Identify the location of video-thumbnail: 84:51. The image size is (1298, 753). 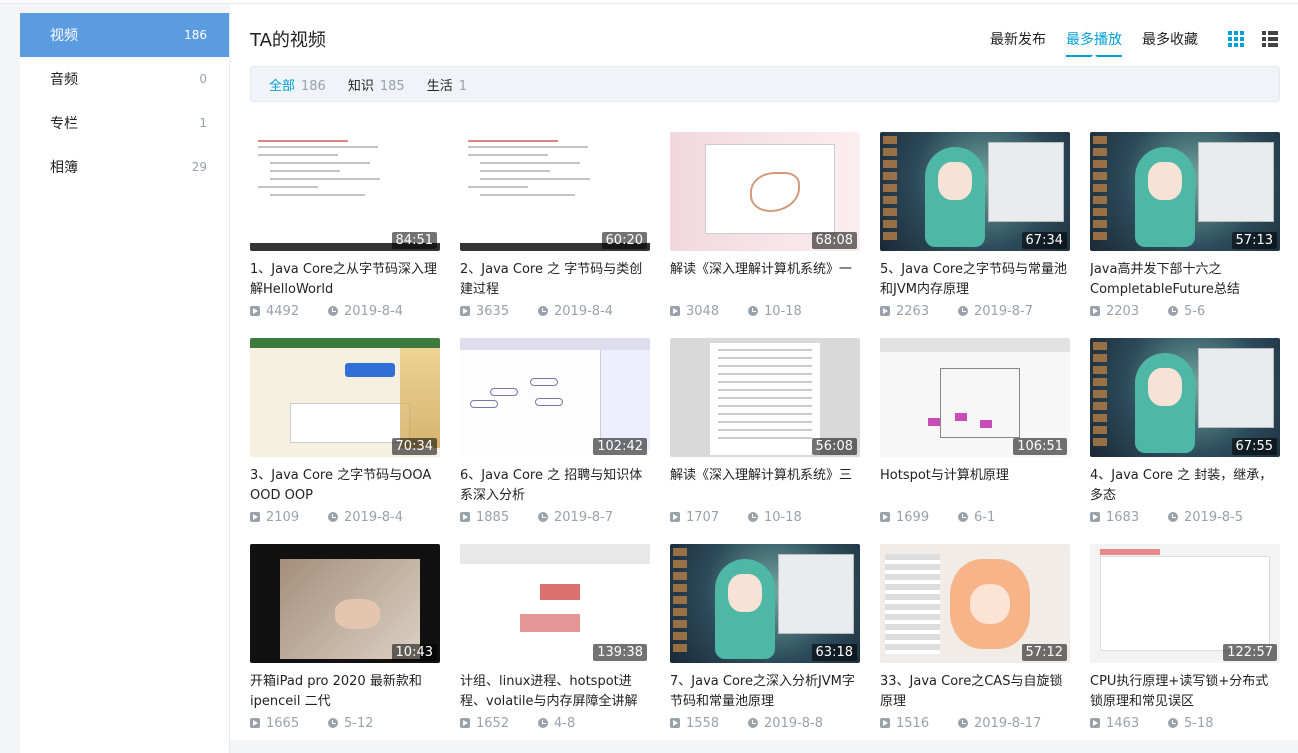
(345, 191).